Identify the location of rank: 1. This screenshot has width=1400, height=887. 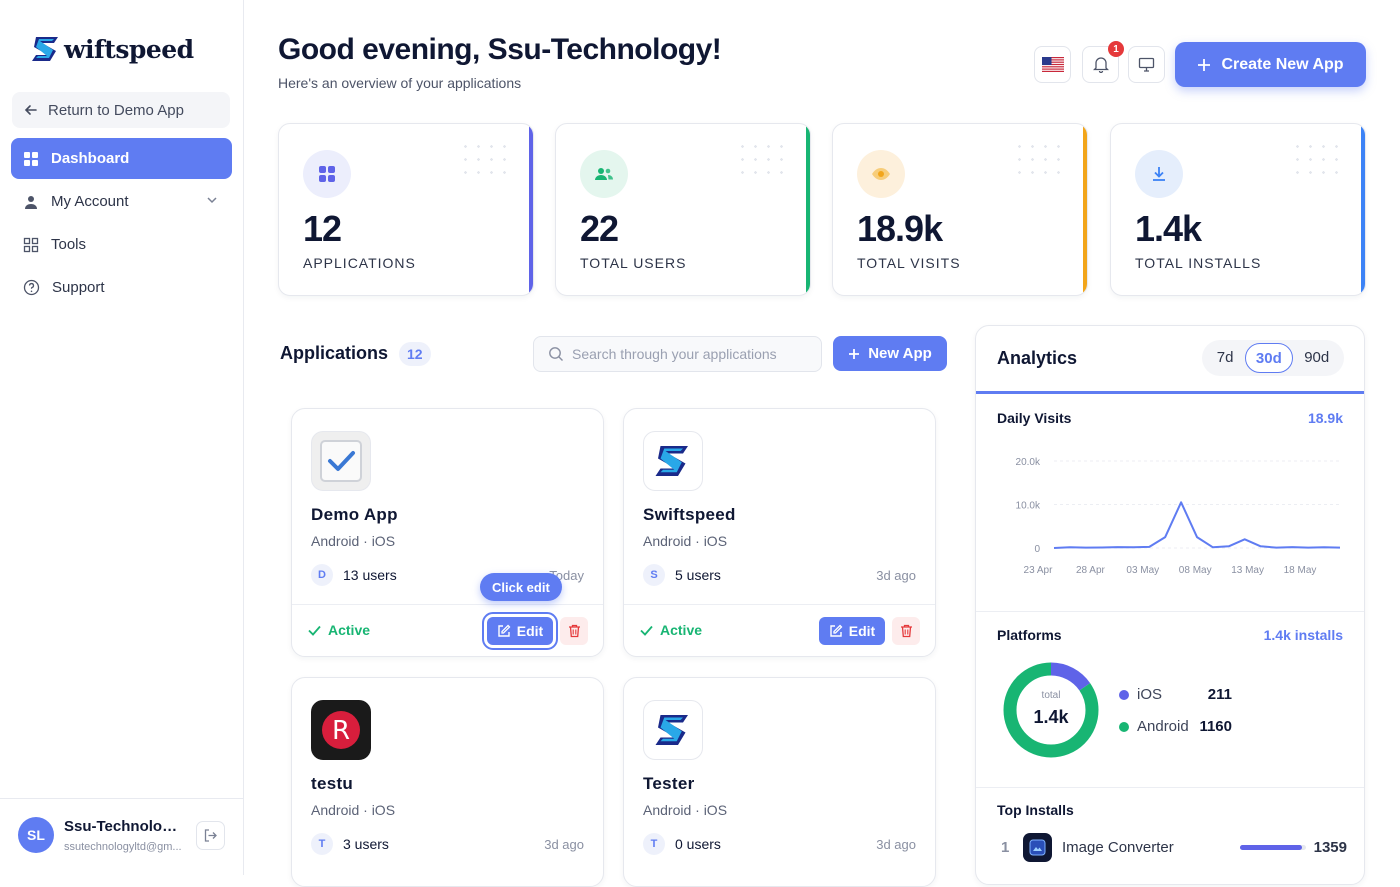
(1005, 847).